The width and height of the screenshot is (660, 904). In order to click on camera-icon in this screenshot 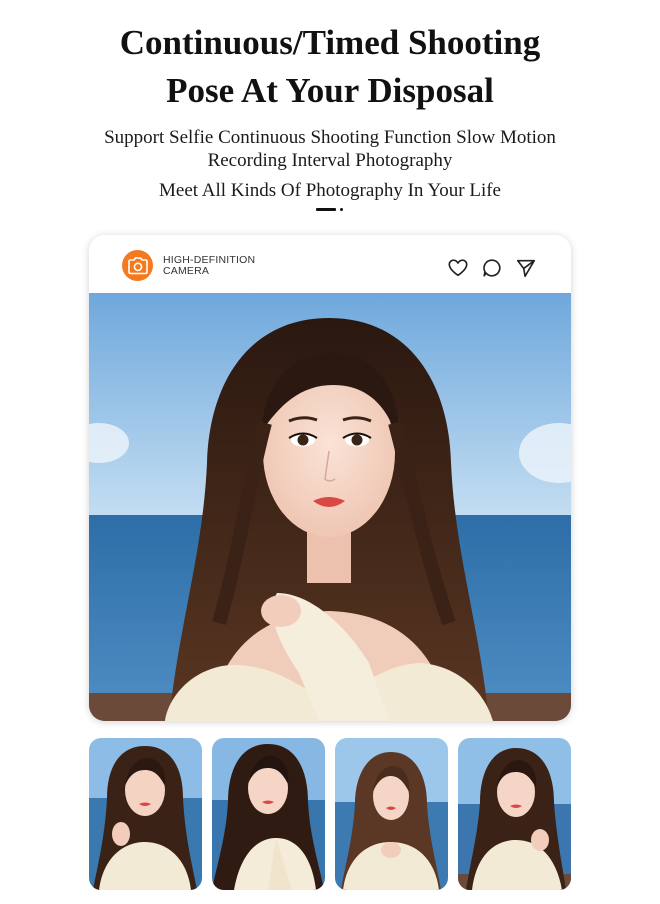, I will do `click(137, 265)`.